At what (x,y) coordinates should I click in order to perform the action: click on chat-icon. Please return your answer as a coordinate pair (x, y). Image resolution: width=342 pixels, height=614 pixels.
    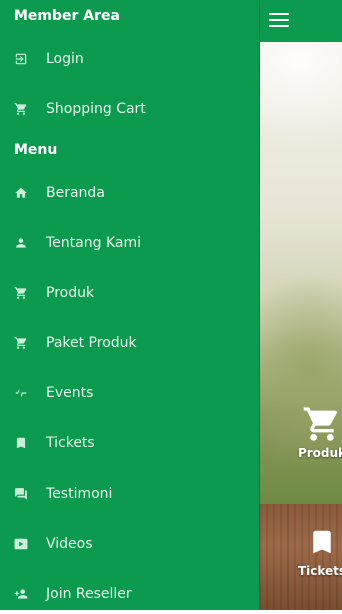
    Looking at the image, I should click on (21, 494).